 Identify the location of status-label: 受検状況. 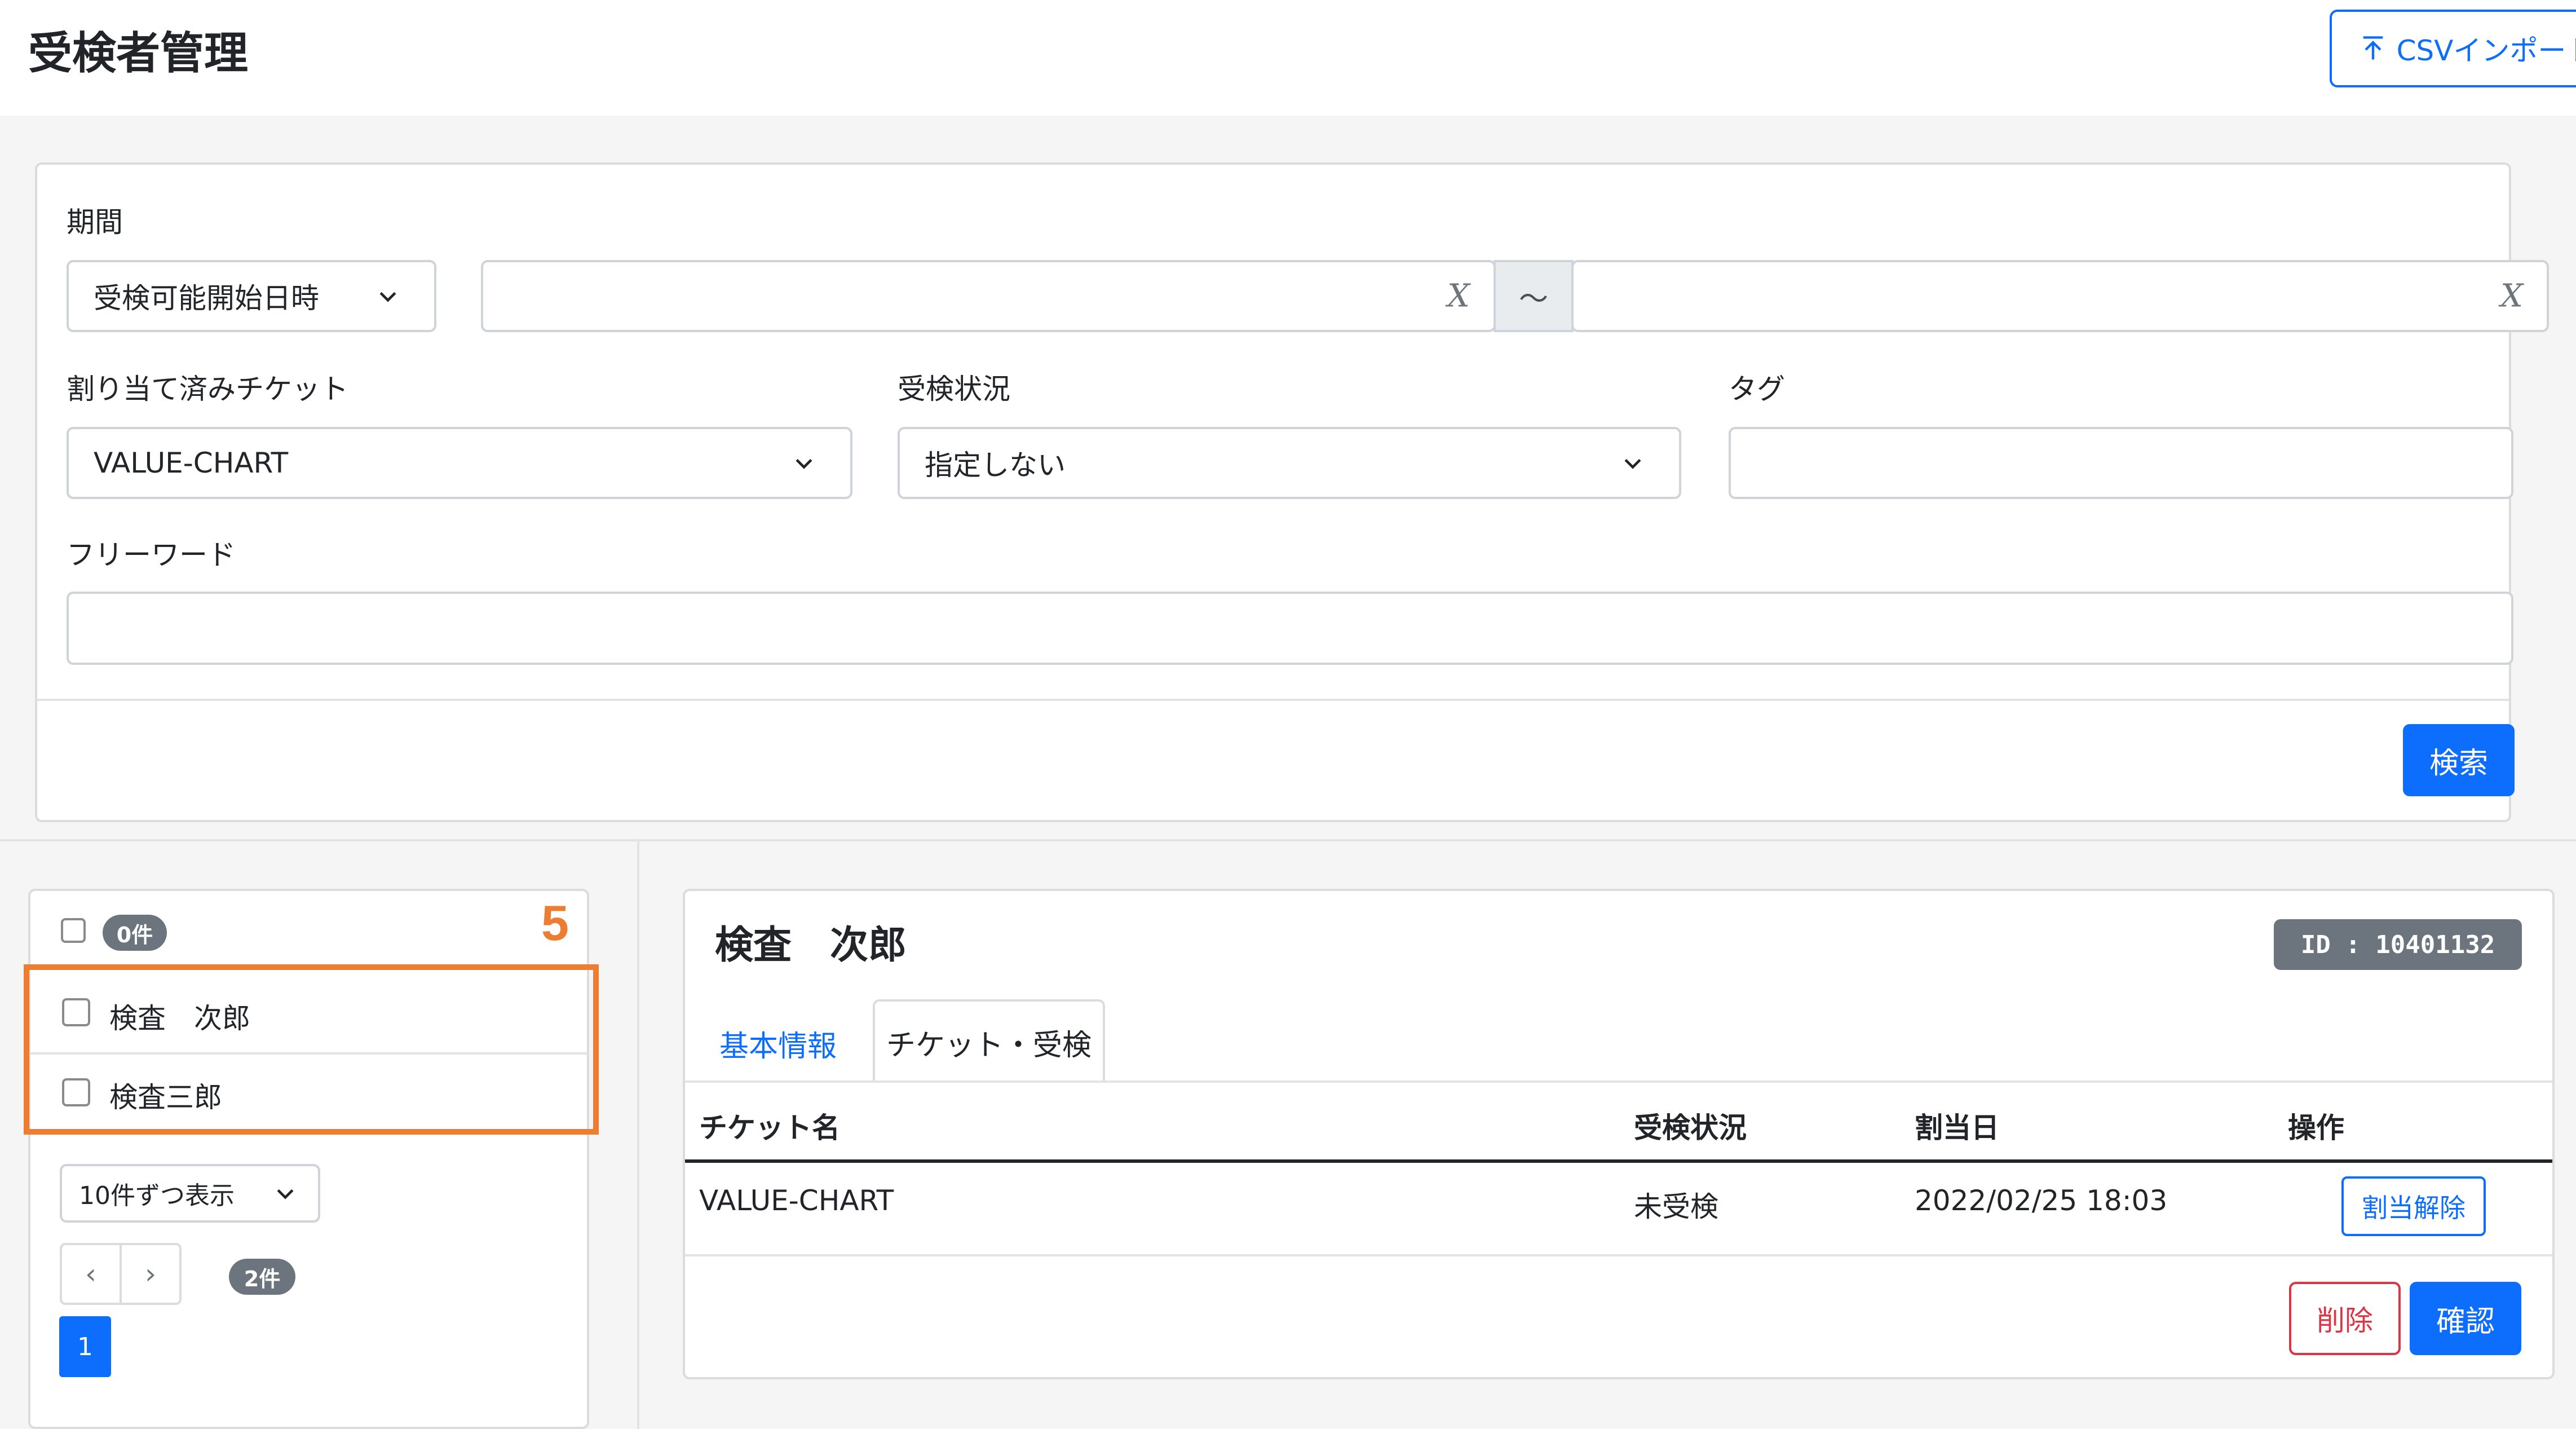
(954, 389).